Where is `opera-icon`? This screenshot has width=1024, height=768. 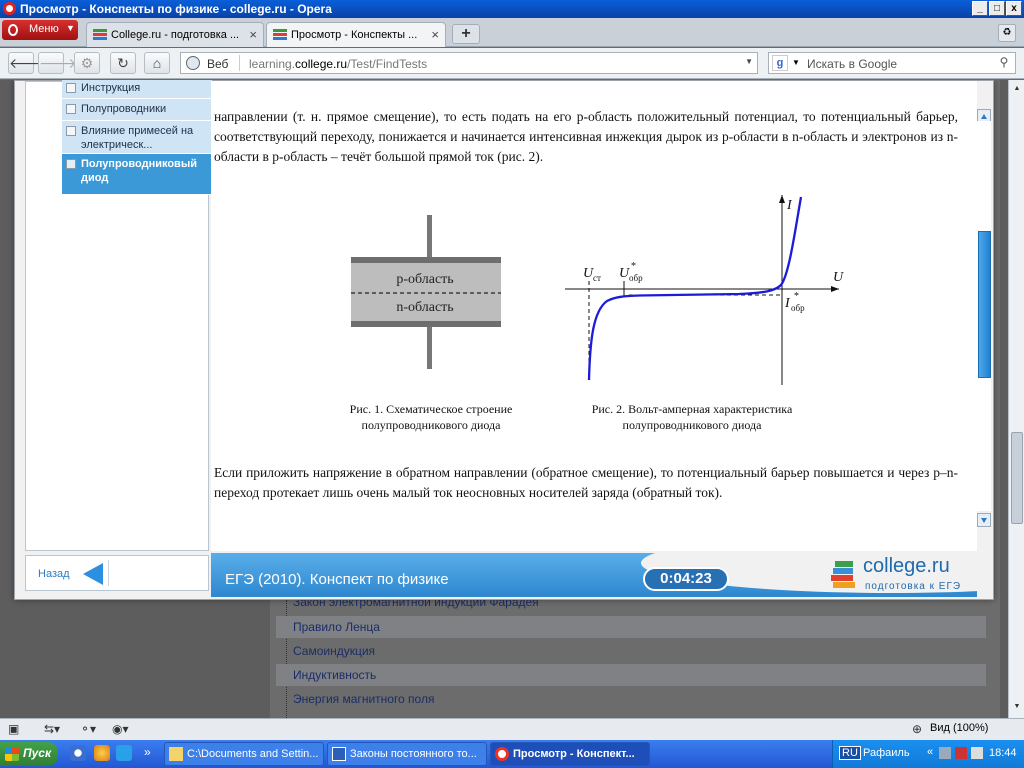 opera-icon is located at coordinates (13, 30).